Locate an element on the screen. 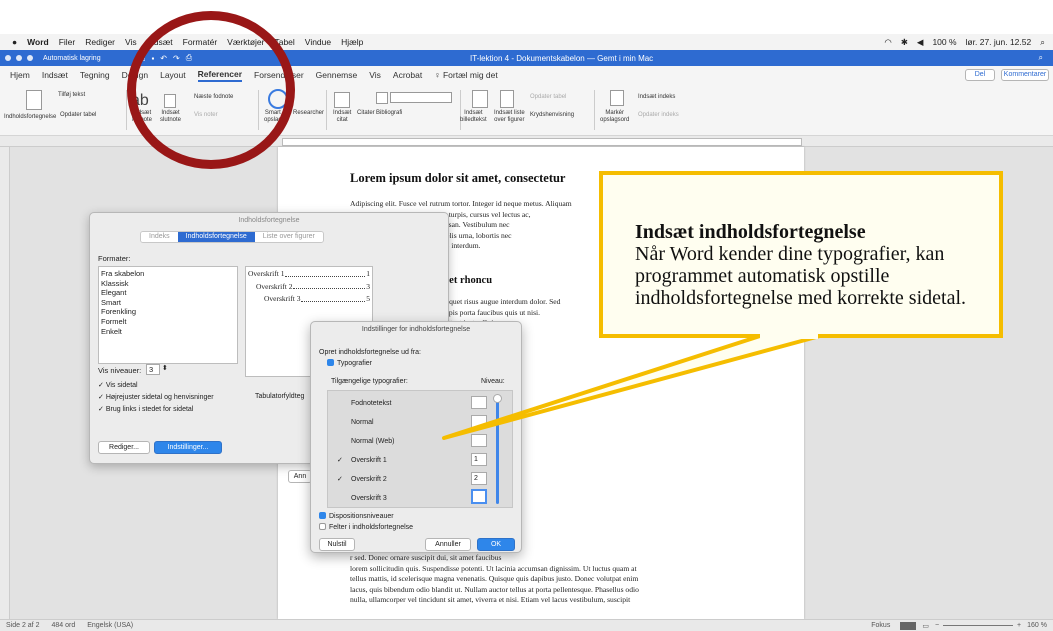 Image resolution: width=1053 pixels, height=631 pixels. zoom-out-icon: − is located at coordinates (937, 625).